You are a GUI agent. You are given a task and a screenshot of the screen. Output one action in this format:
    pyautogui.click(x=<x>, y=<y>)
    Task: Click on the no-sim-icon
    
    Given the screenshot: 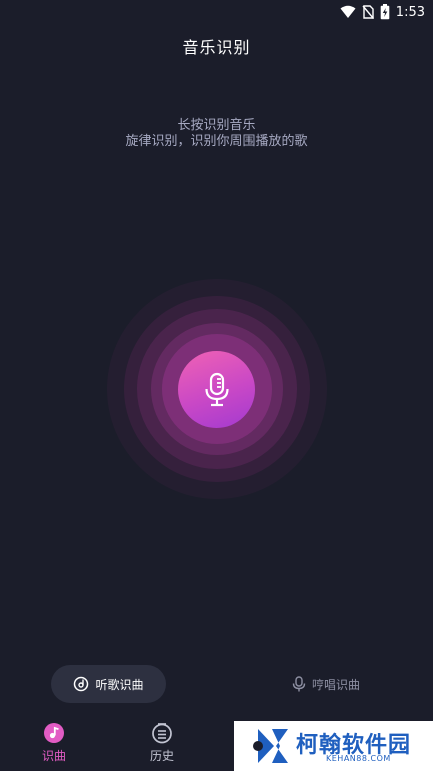 What is the action you would take?
    pyautogui.click(x=368, y=12)
    